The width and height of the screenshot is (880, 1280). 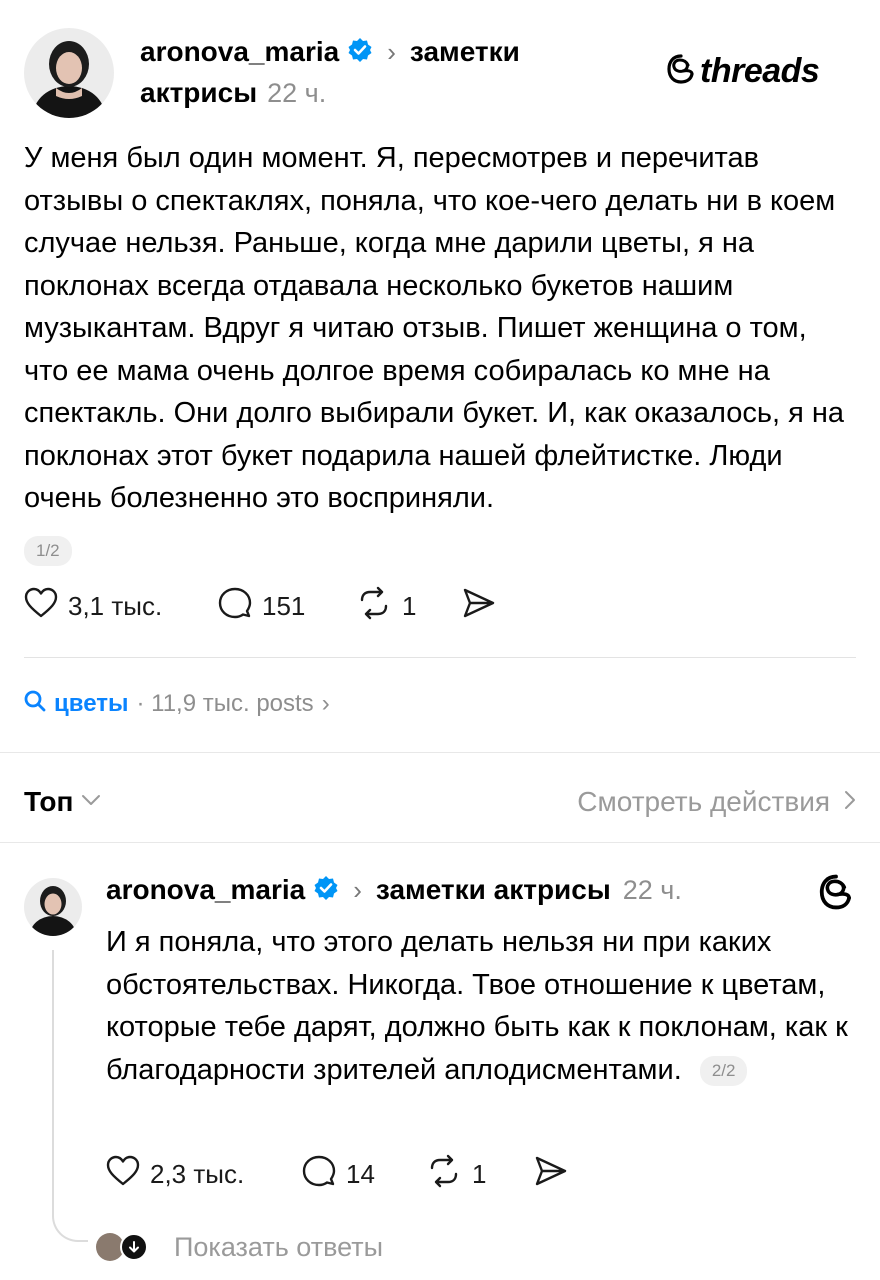 I want to click on post-time: 22 ч., so click(x=297, y=92).